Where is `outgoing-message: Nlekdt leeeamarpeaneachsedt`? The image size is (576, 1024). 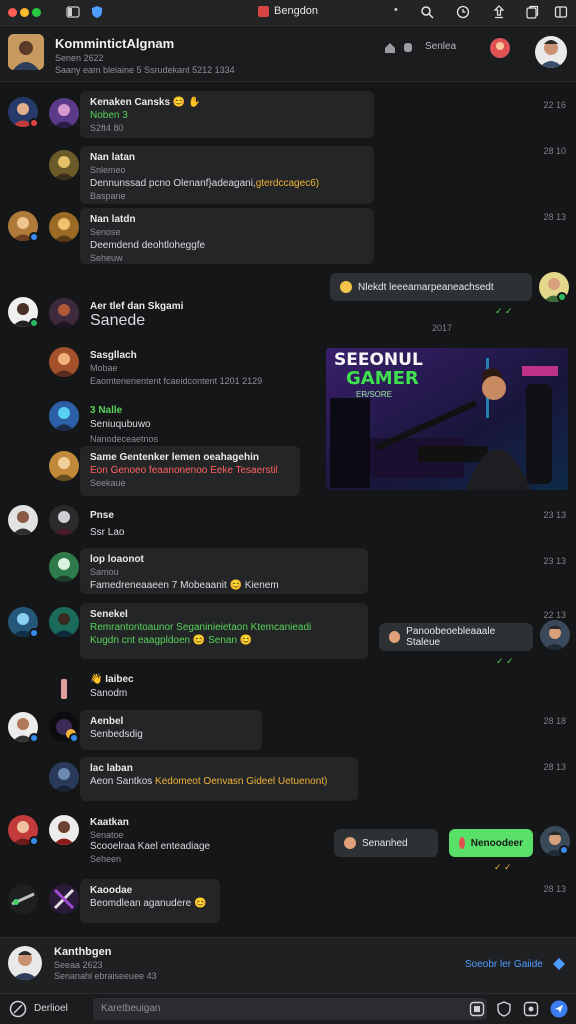
outgoing-message: Nlekdt leeeamarpeaneachsedt is located at coordinates (431, 287).